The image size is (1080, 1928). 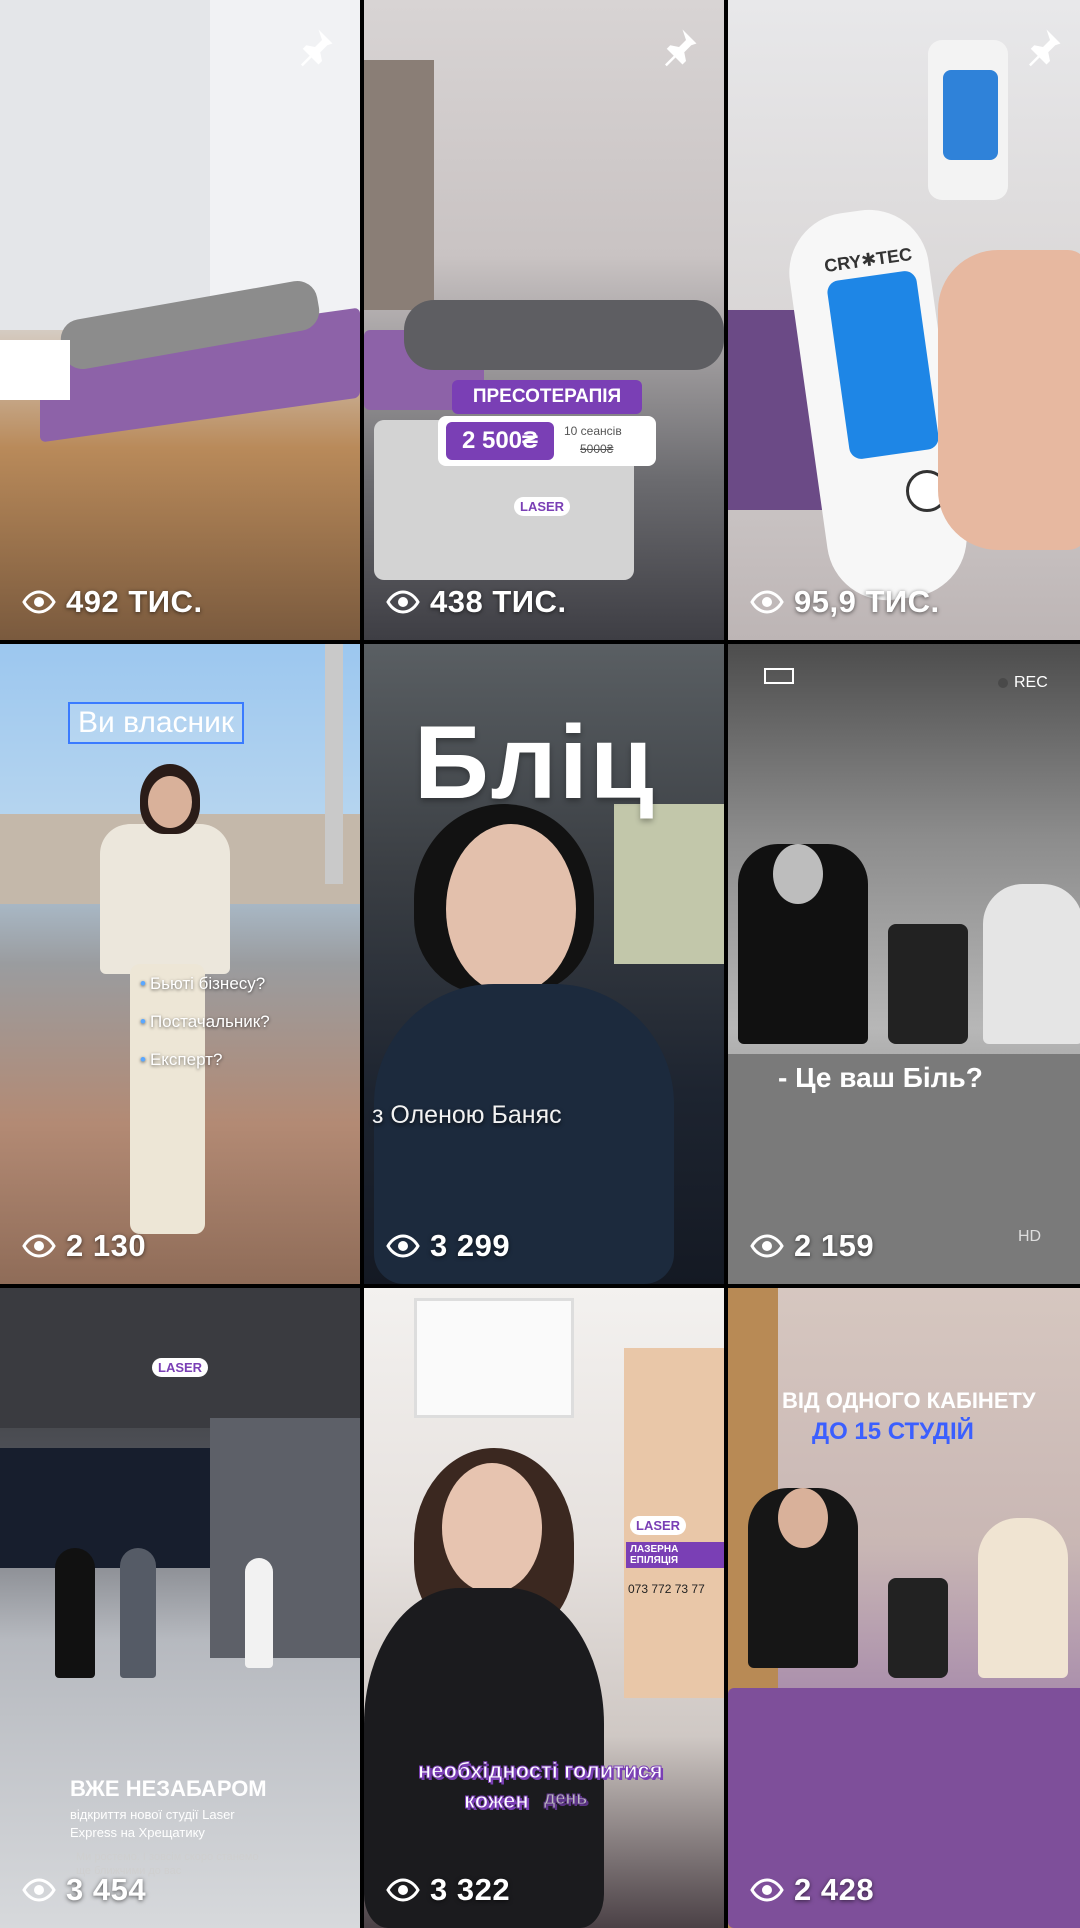 What do you see at coordinates (165, 899) in the screenshot?
I see `person-jacket` at bounding box center [165, 899].